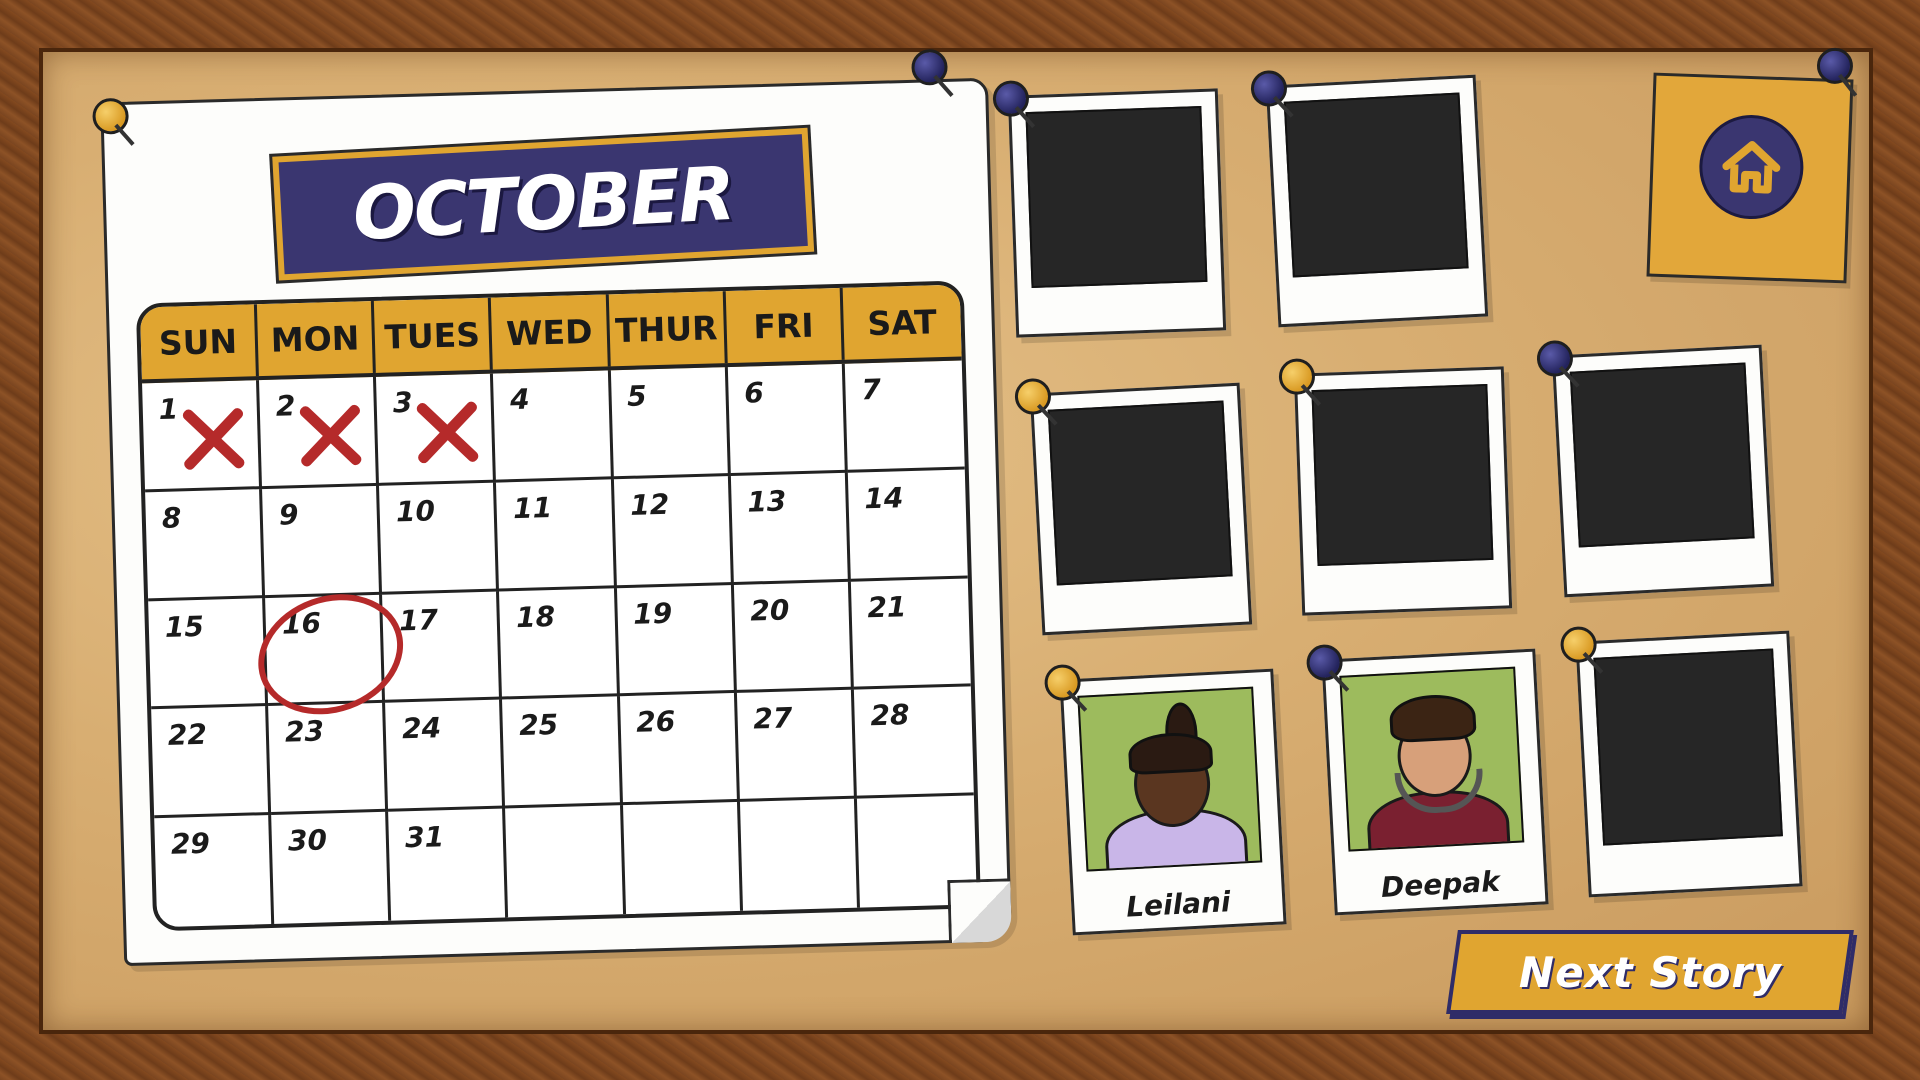 The width and height of the screenshot is (1920, 1080). I want to click on calendar-day-cell: 18, so click(559, 643).